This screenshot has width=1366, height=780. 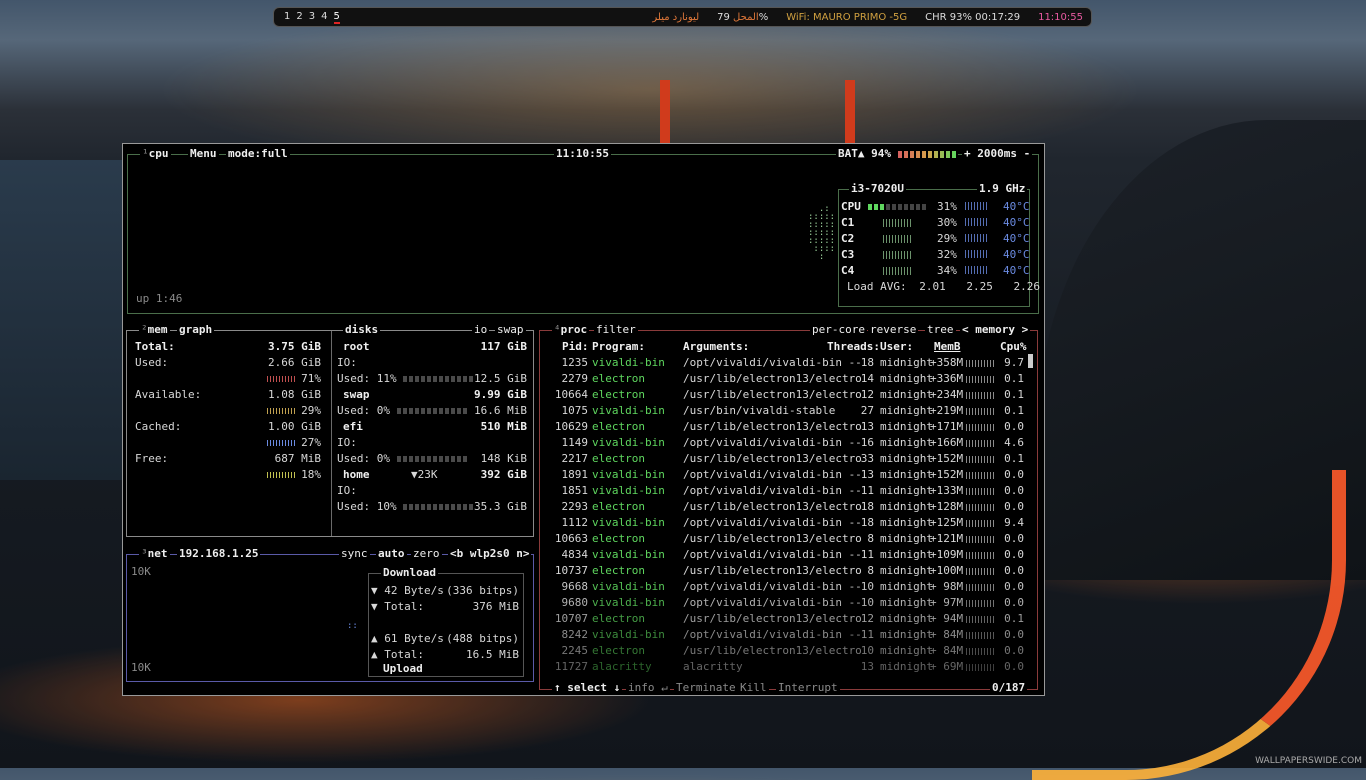 What do you see at coordinates (772, 474) in the screenshot?
I see `proc-args: /opt/vivaldi/vivaldi-bin --` at bounding box center [772, 474].